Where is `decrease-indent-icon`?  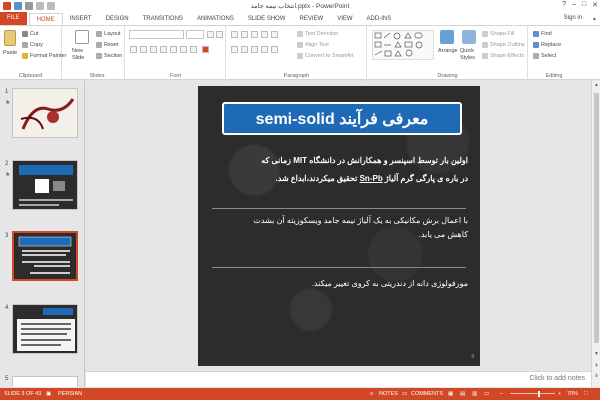 decrease-indent-icon is located at coordinates (254, 34).